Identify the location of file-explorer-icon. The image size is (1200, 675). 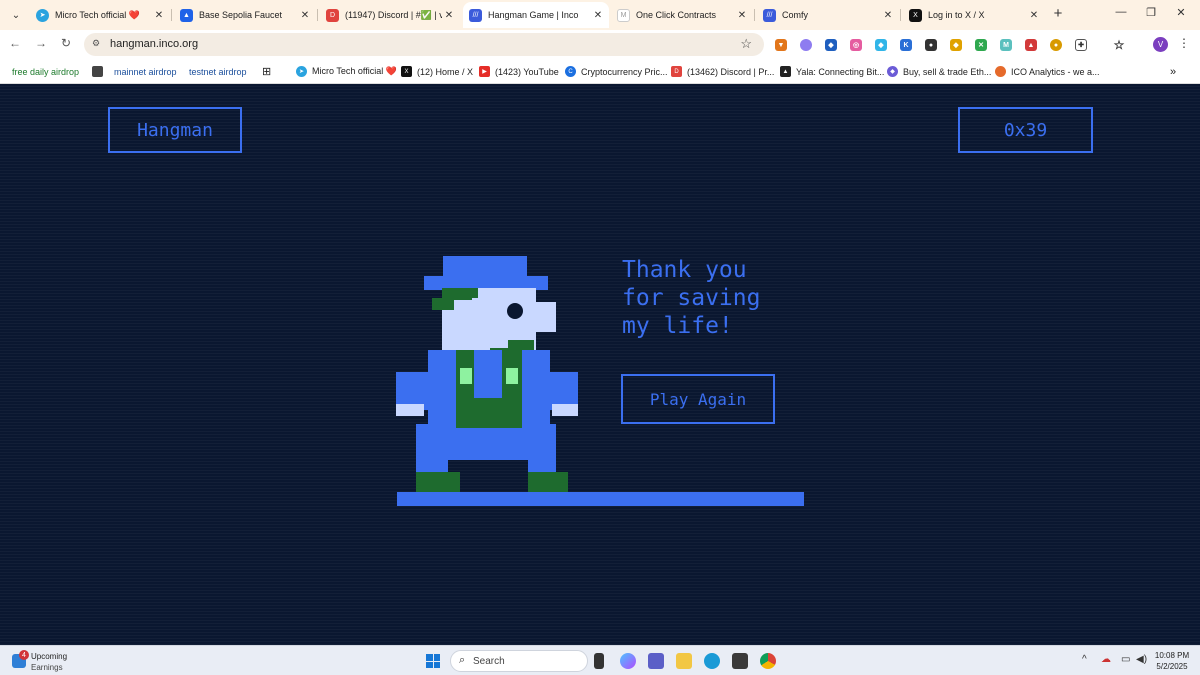
(684, 661).